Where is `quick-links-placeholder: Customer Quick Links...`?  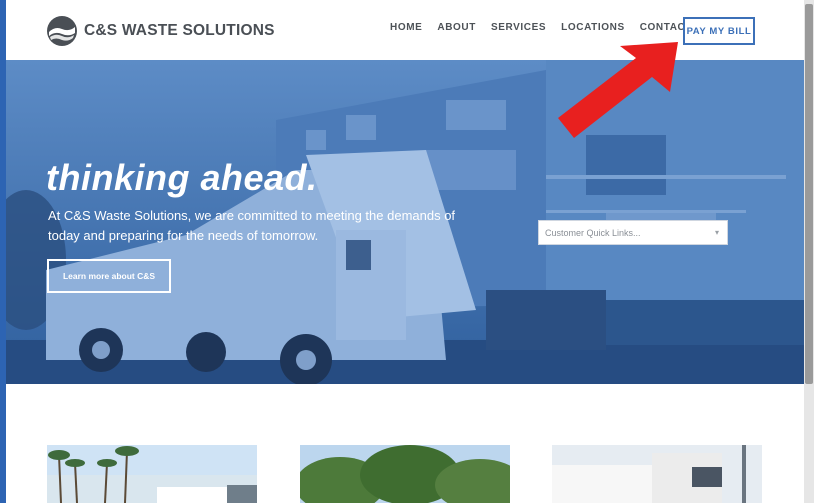
quick-links-placeholder: Customer Quick Links... is located at coordinates (593, 232).